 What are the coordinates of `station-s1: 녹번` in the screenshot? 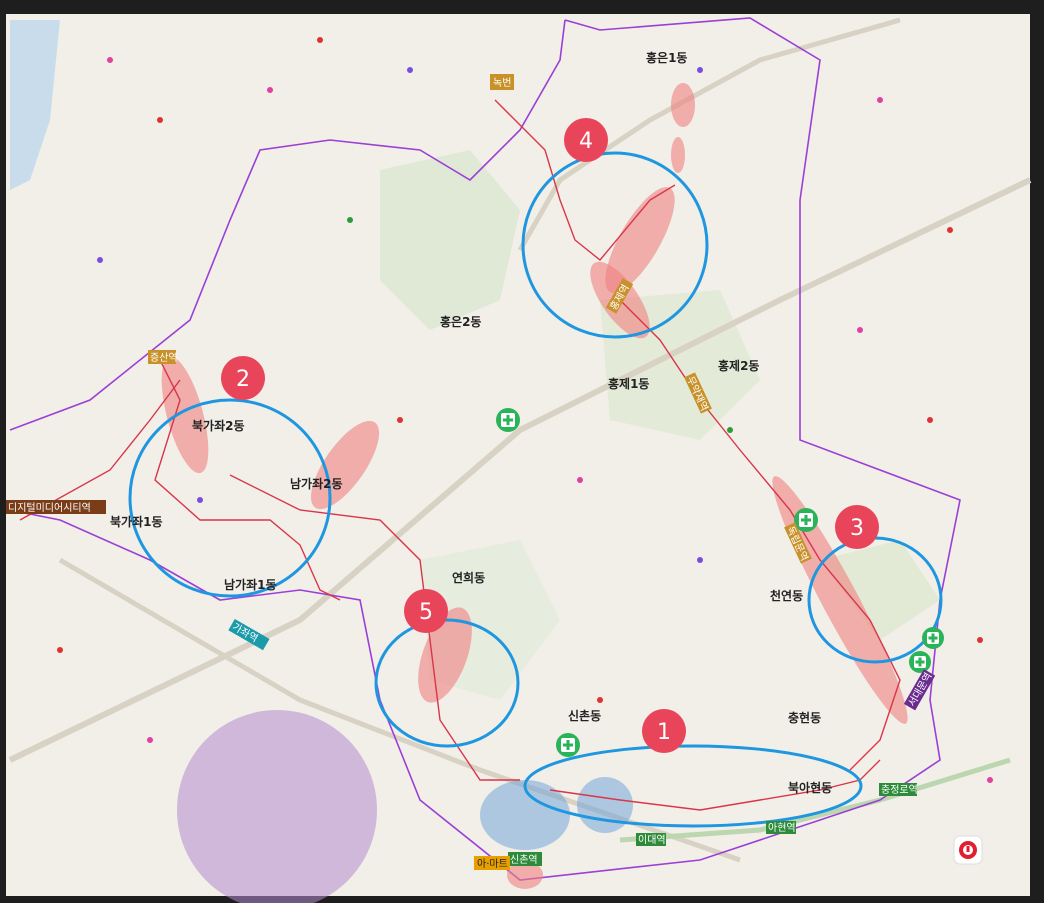 It's located at (502, 82).